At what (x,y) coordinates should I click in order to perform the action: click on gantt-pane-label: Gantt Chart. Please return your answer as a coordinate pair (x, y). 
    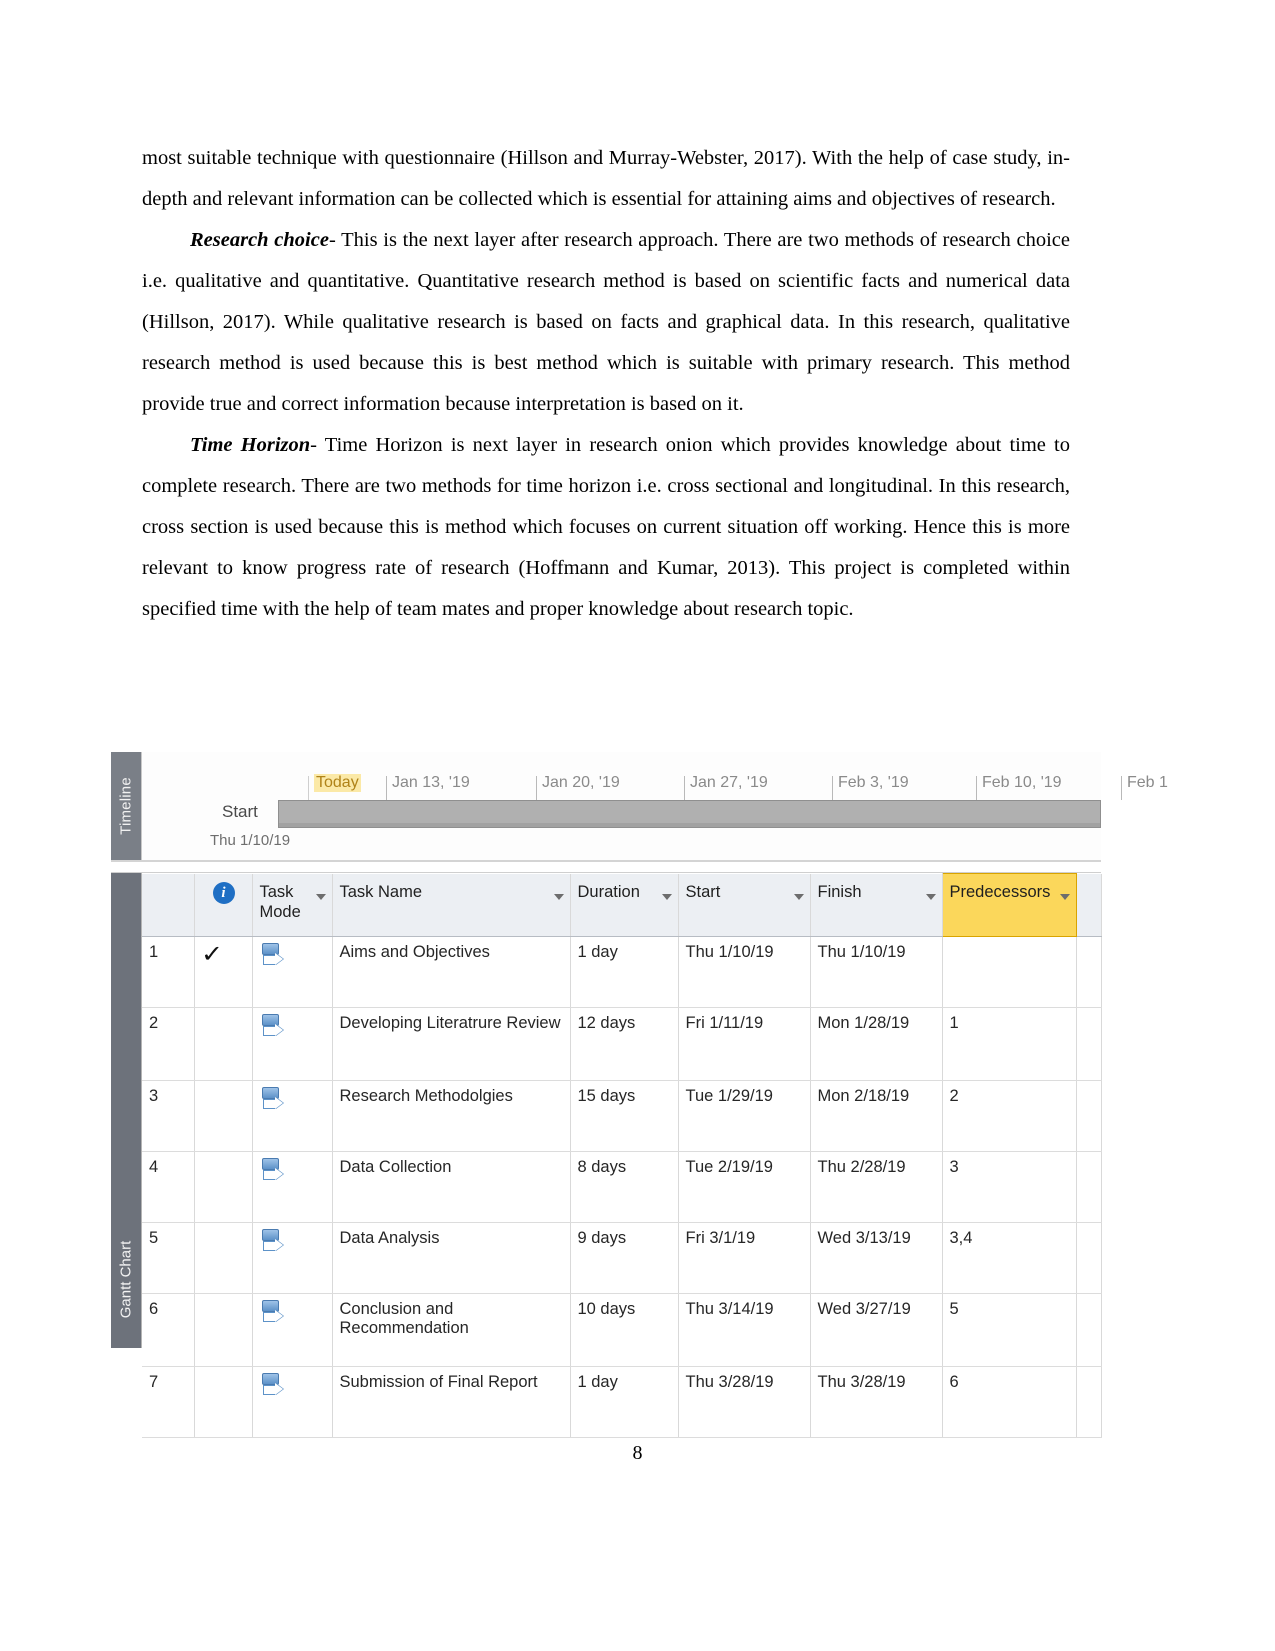
    Looking at the image, I should click on (126, 1279).